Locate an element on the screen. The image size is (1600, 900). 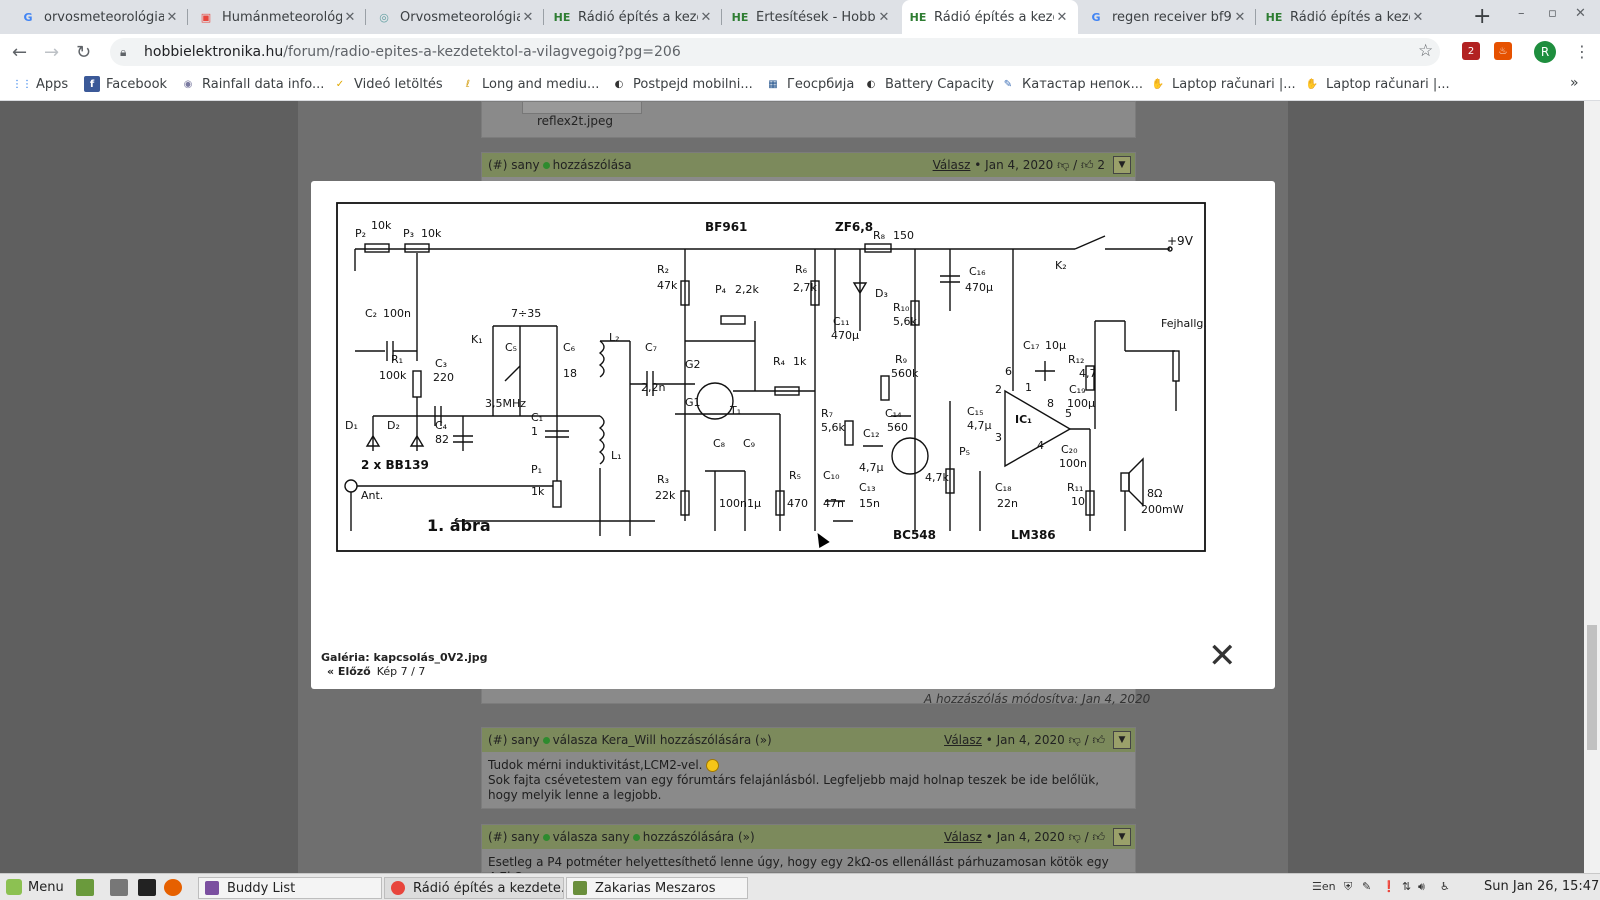
post-date: • Jan 4, 2020 is located at coordinates (1014, 165).